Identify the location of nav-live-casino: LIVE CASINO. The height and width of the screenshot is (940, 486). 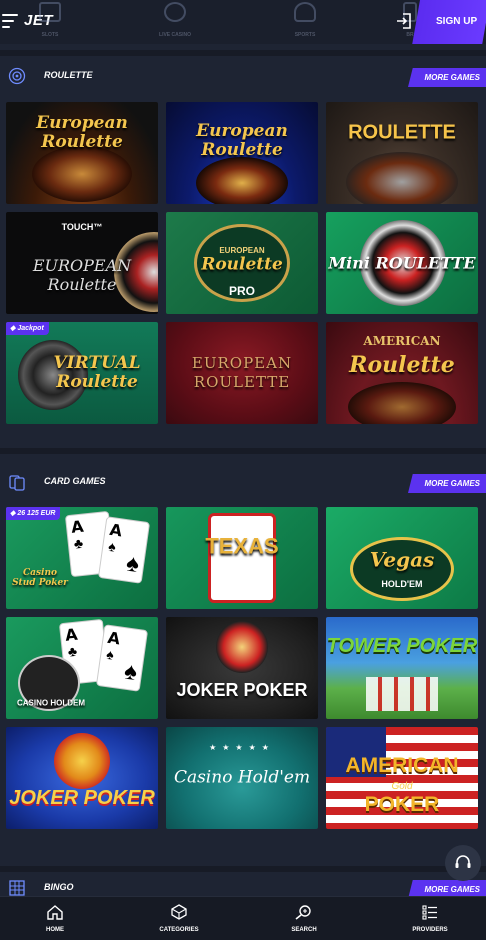
(175, 22).